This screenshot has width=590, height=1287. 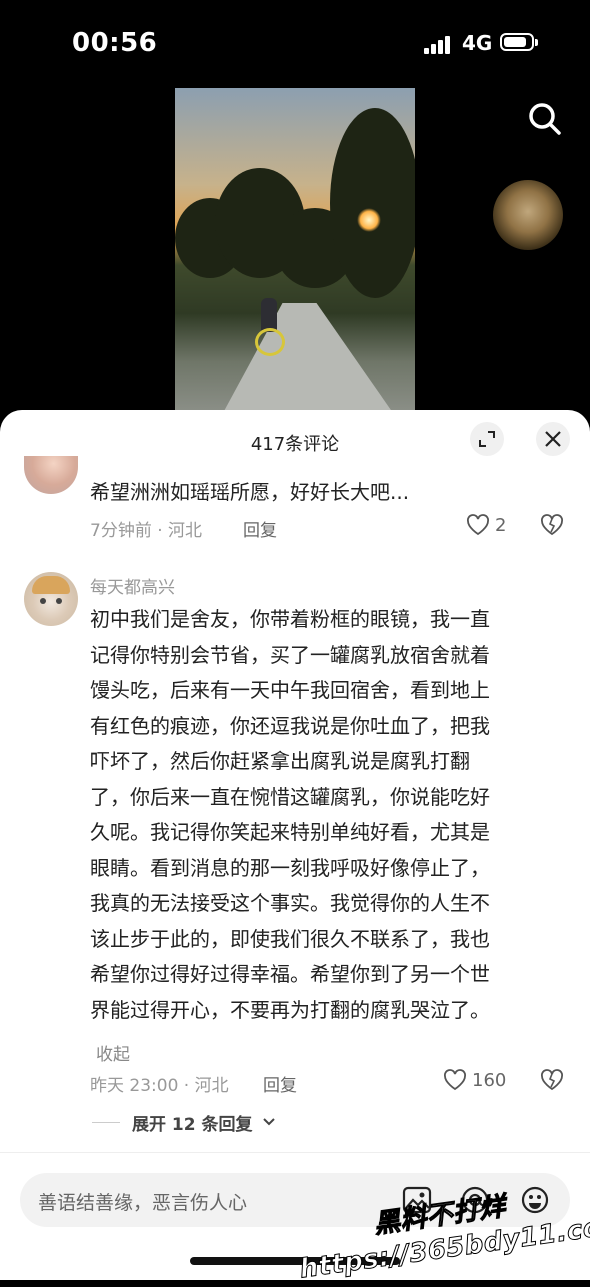 What do you see at coordinates (545, 119) in the screenshot?
I see `search-icon` at bounding box center [545, 119].